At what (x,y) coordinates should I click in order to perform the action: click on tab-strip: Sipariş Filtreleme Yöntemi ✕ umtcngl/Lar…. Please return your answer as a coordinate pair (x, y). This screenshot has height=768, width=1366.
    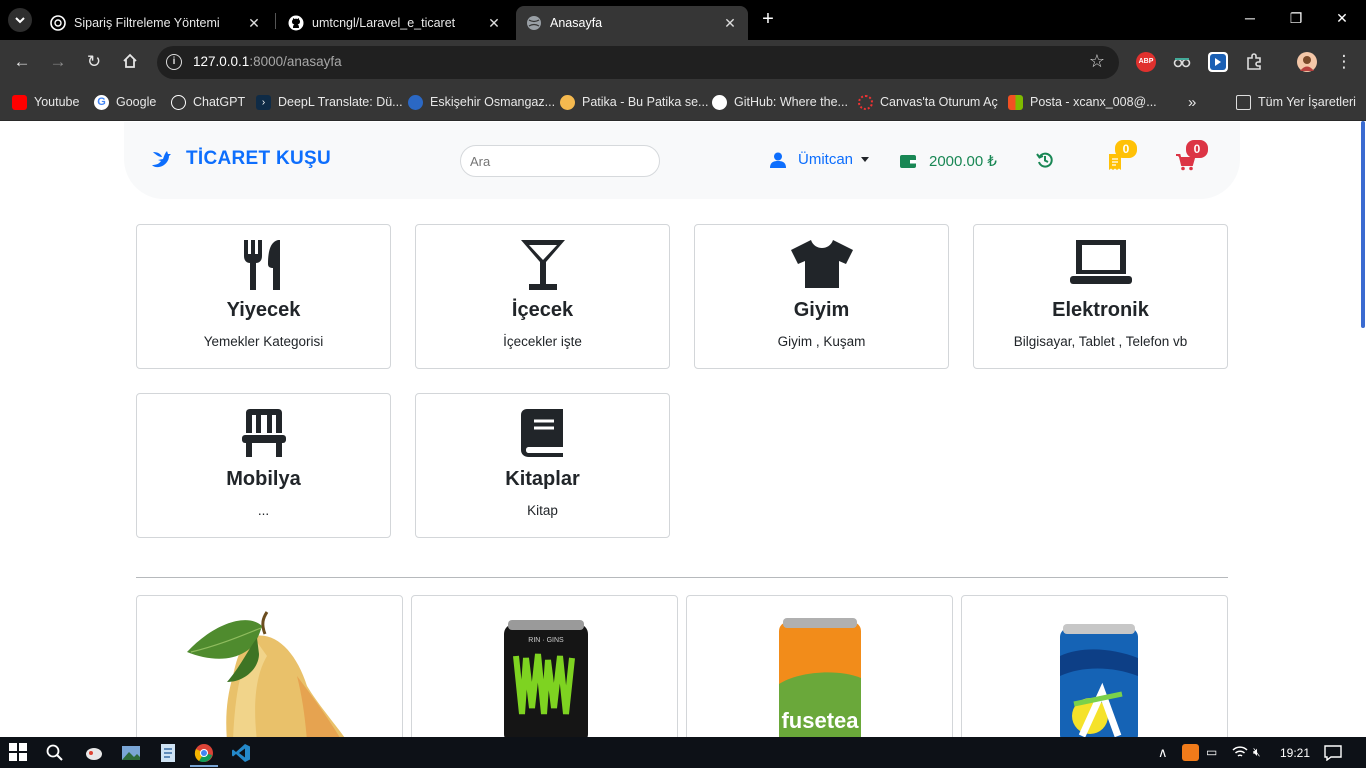
    Looking at the image, I should click on (683, 20).